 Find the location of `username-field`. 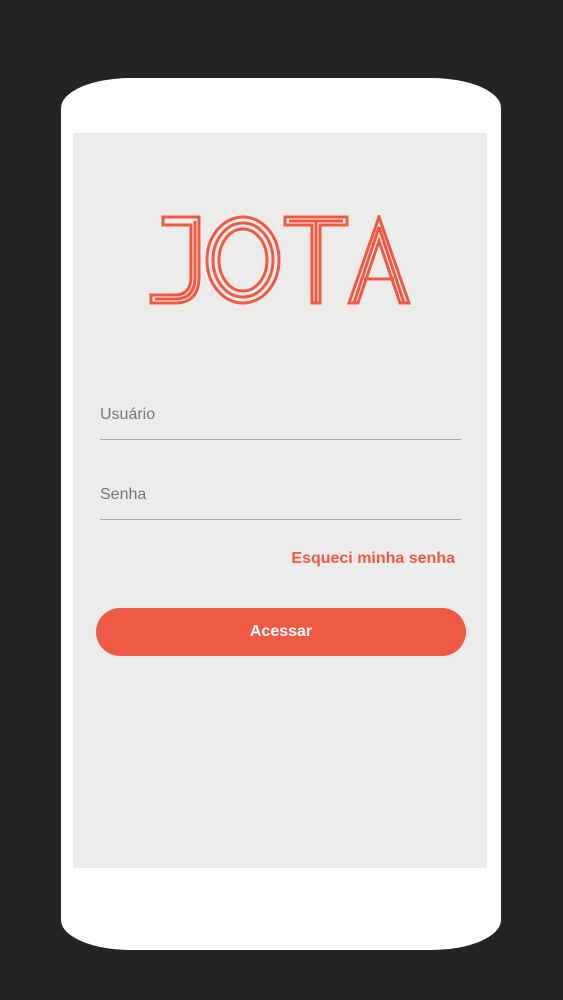

username-field is located at coordinates (280, 417).